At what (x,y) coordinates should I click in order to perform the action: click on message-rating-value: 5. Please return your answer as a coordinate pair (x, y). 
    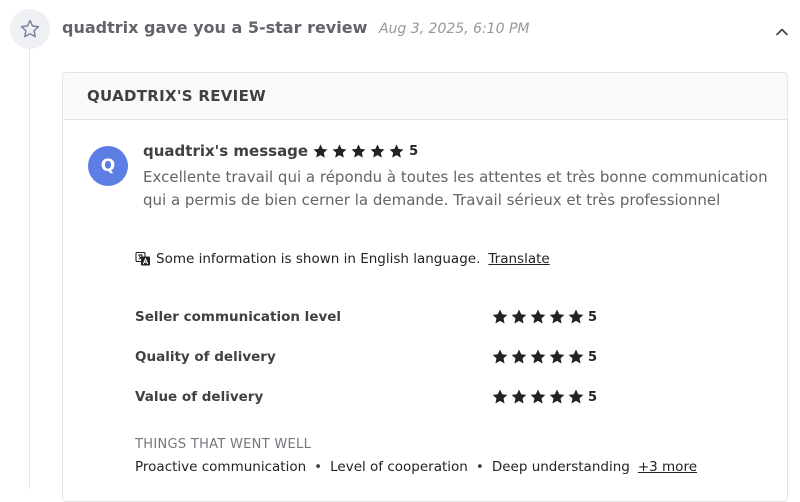
    Looking at the image, I should click on (414, 151).